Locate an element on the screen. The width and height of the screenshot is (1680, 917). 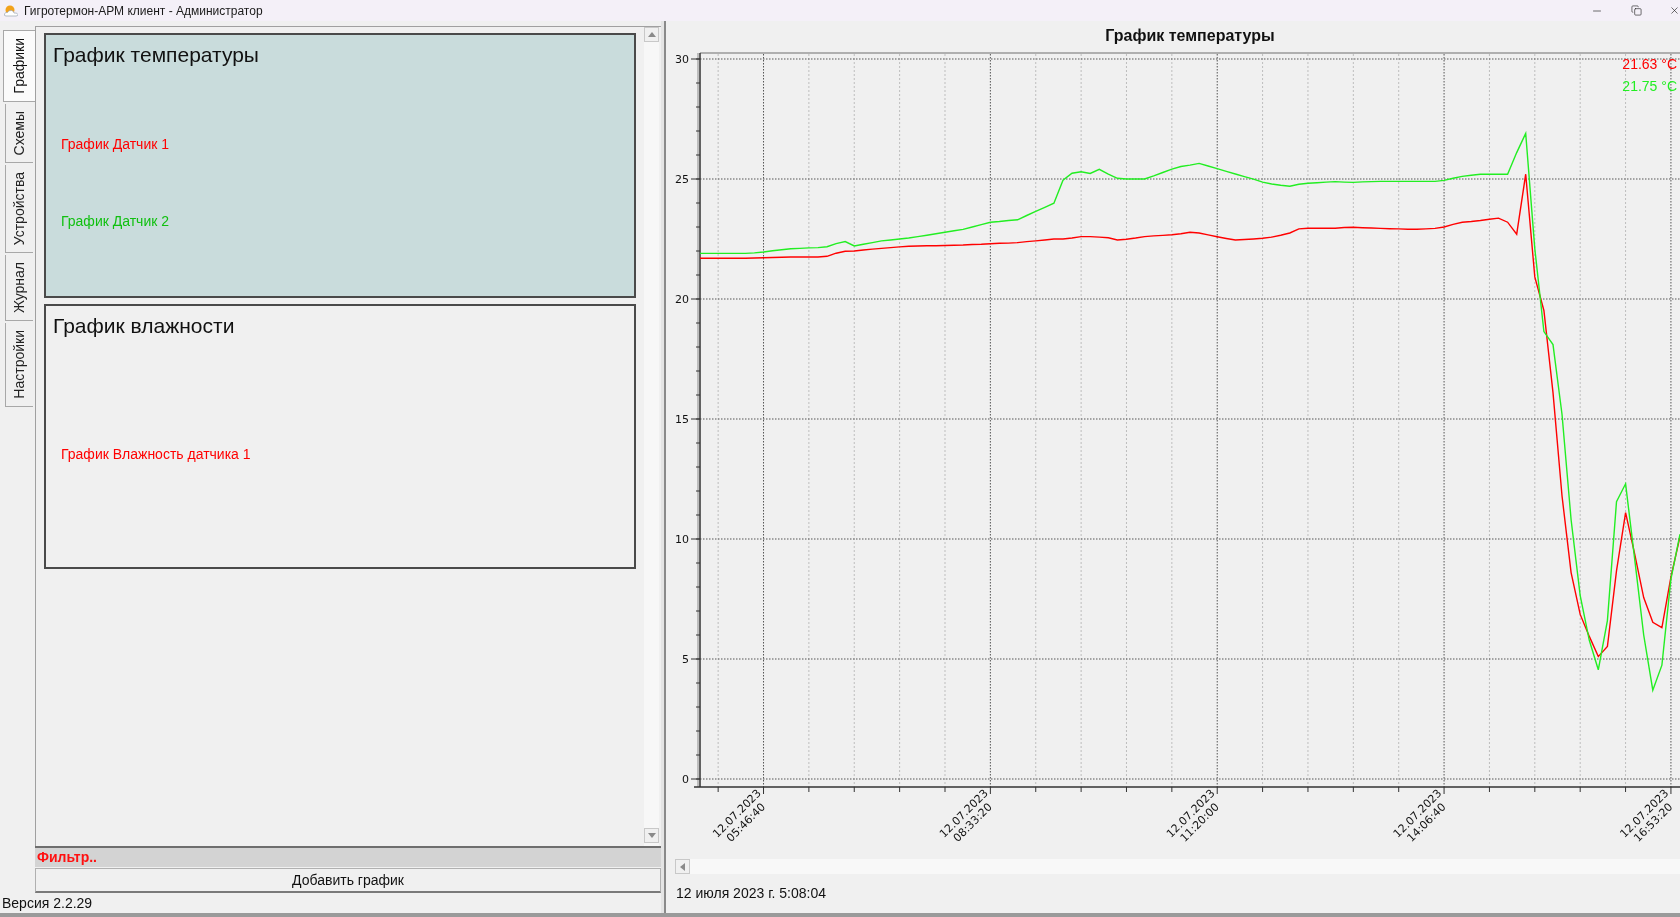
close-icon is located at coordinates (1674, 10).